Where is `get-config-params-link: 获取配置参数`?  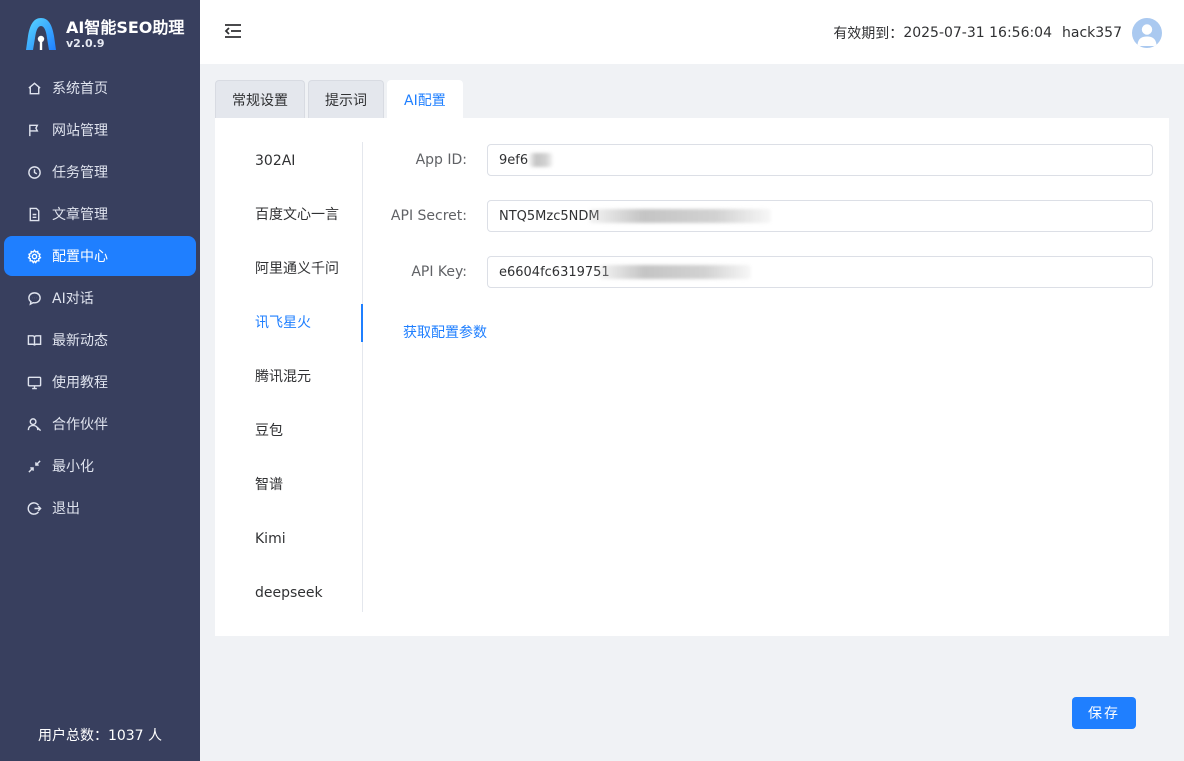
get-config-params-link: 获取配置参数 is located at coordinates (445, 332).